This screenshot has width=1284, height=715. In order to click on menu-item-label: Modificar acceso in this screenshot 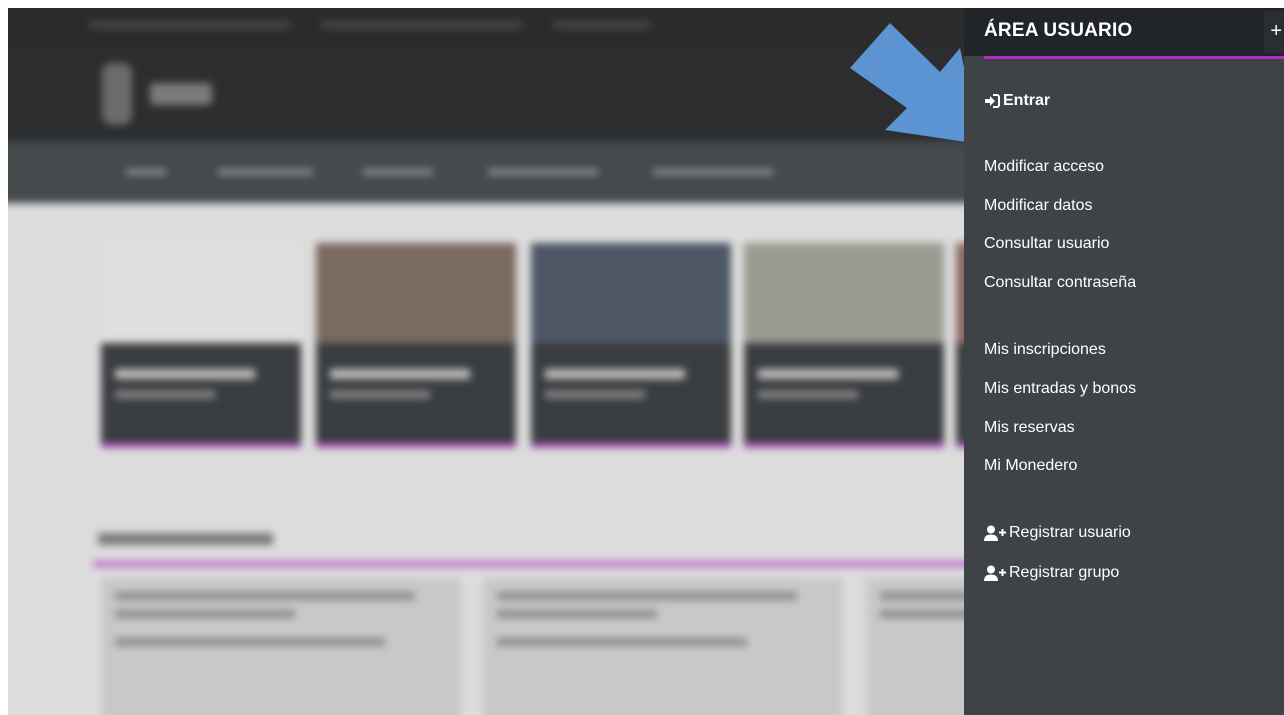, I will do `click(1044, 166)`.